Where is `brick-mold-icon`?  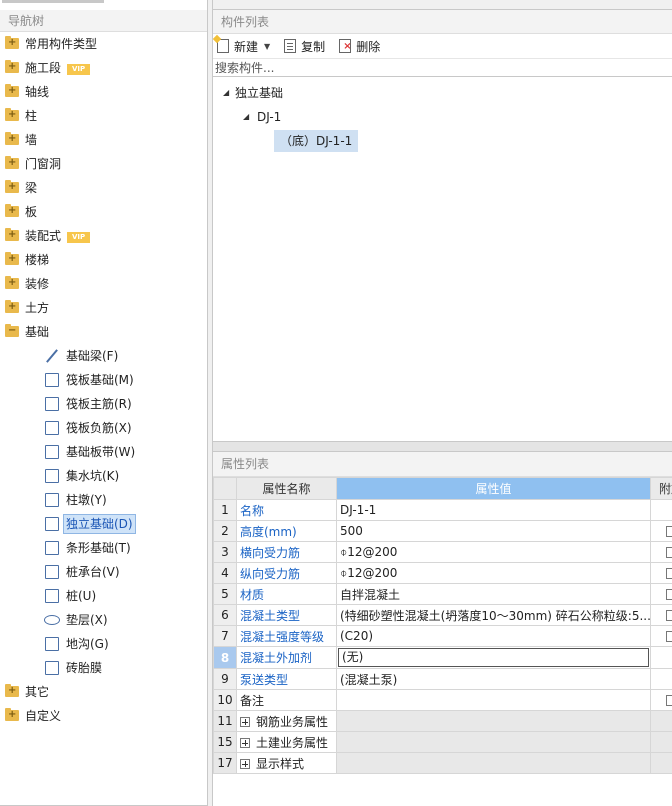
brick-mold-icon is located at coordinates (52, 668).